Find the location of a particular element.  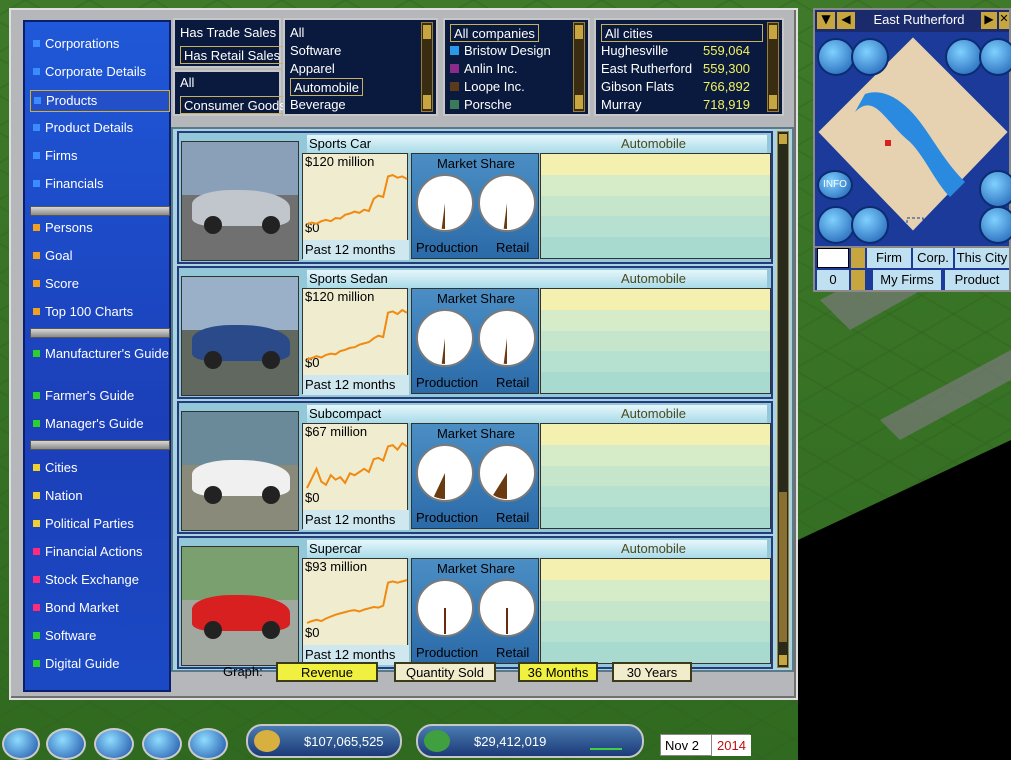

sidebar-item-corporations: Corporations is located at coordinates (100, 45).